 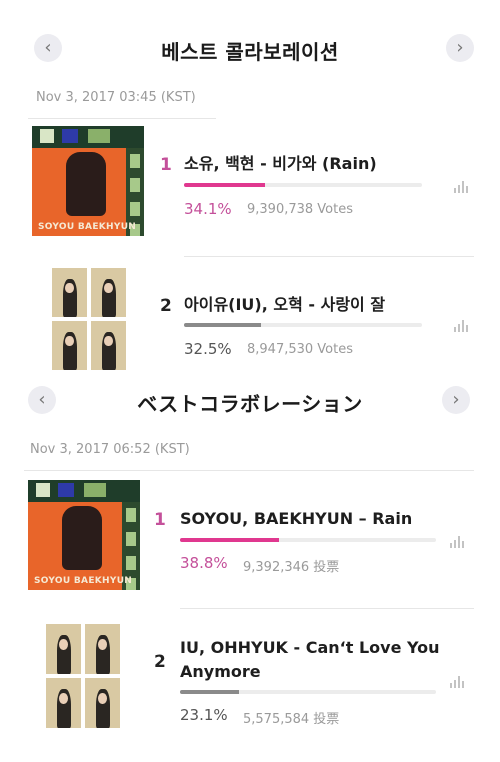 What do you see at coordinates (300, 349) in the screenshot?
I see `vote-count: 8,947,530 Votes` at bounding box center [300, 349].